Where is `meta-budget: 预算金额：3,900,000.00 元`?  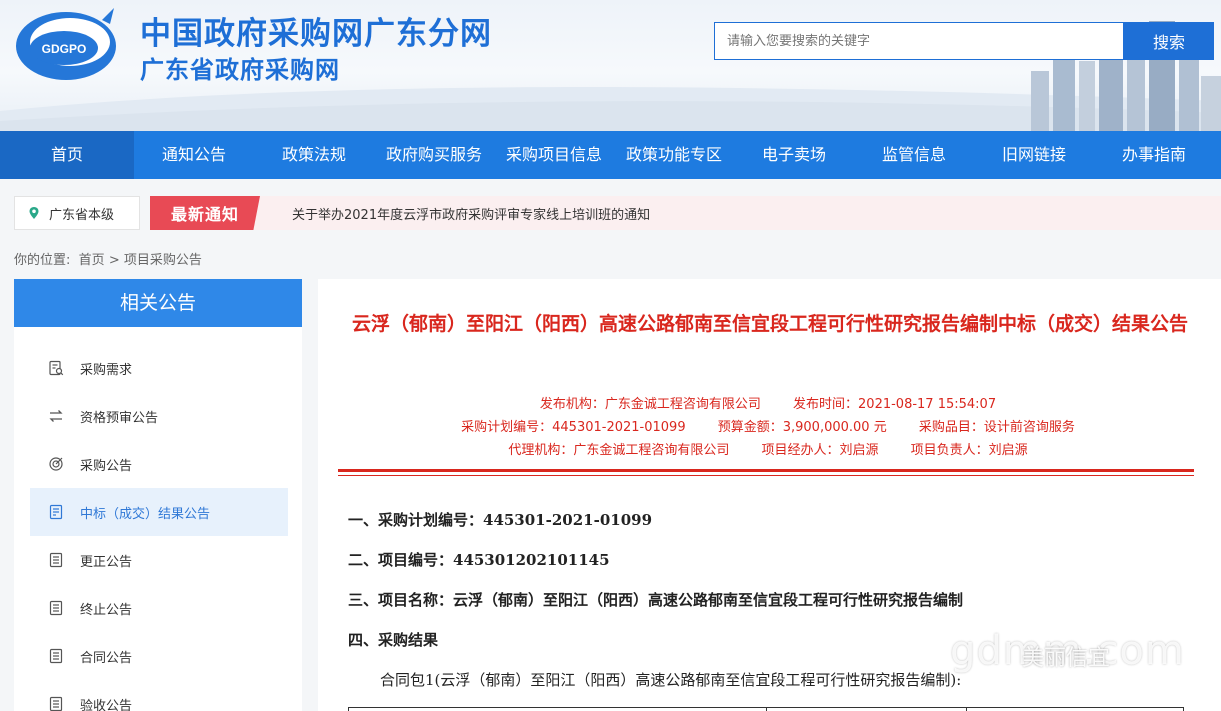
meta-budget: 预算金额：3,900,000.00 元 is located at coordinates (802, 427).